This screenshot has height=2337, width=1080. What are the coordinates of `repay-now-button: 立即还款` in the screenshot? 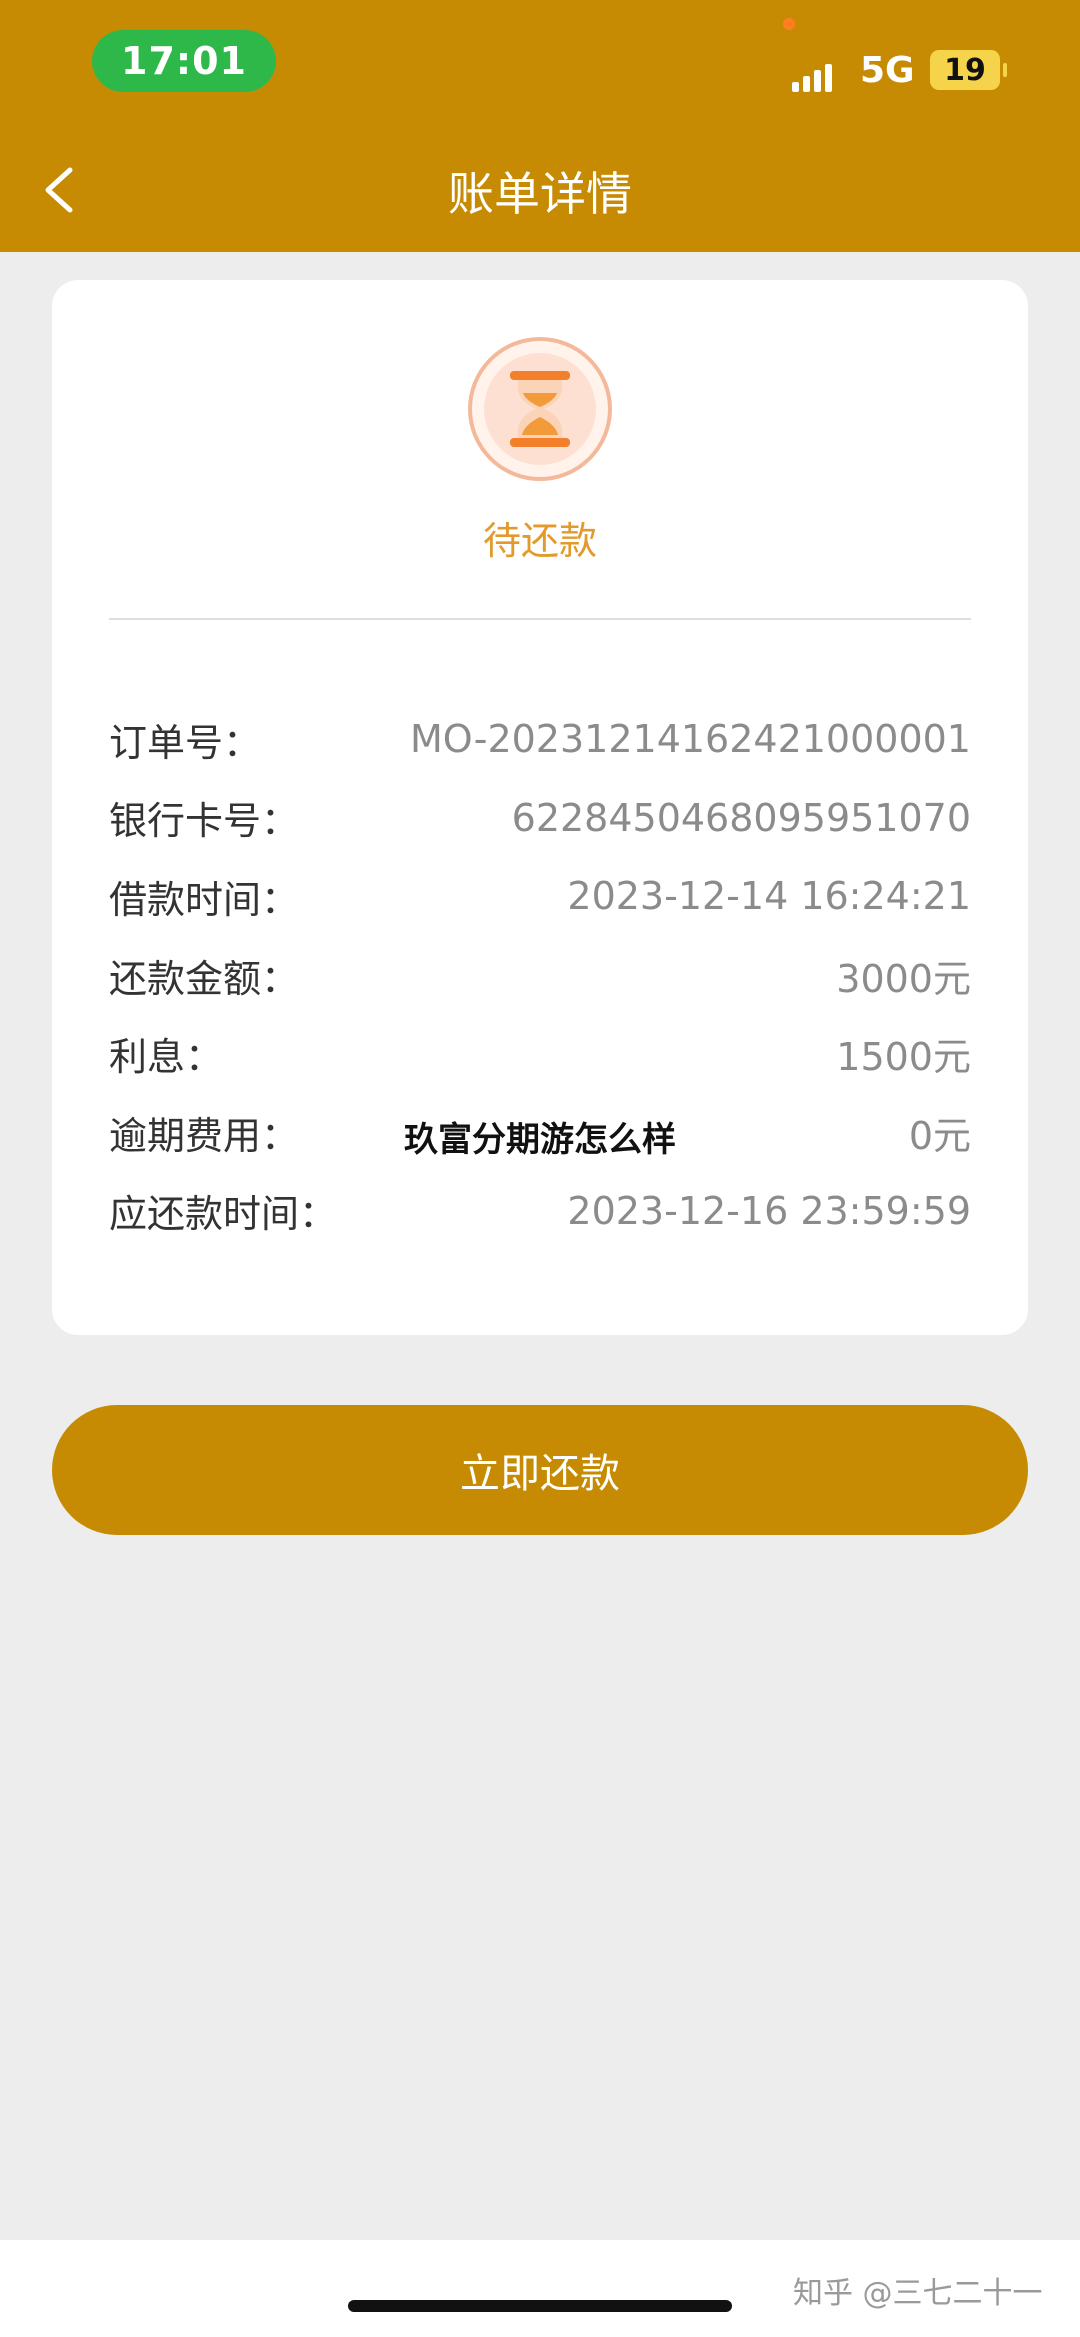 It's located at (540, 1470).